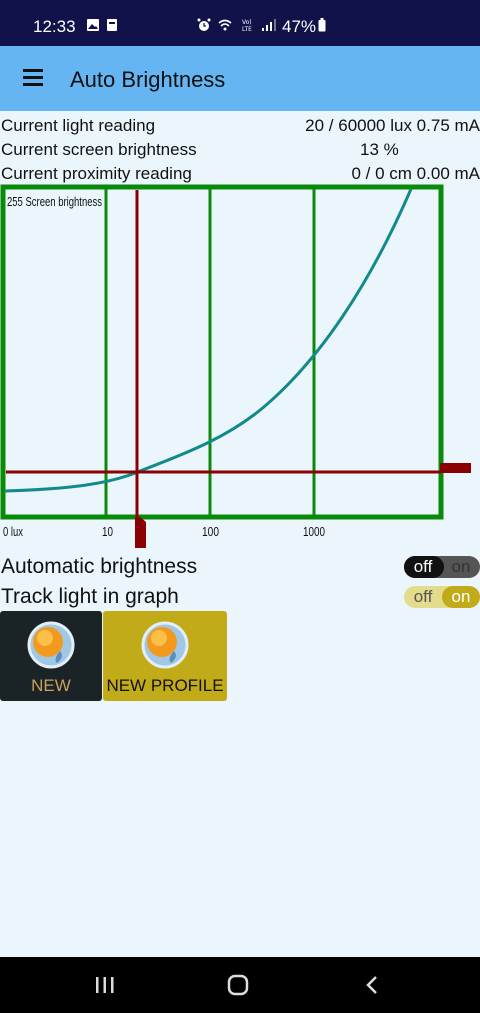 The image size is (480, 1013). I want to click on back-icon, so click(372, 985).